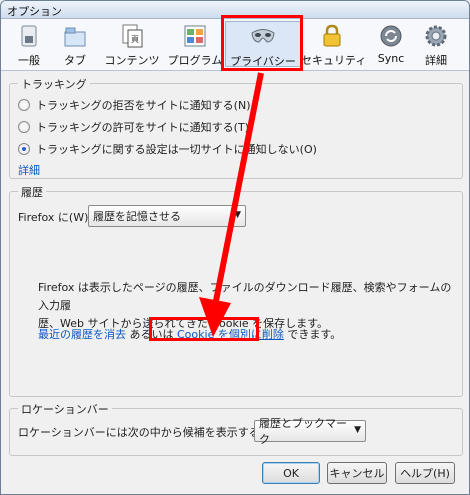 The height and width of the screenshot is (495, 470). I want to click on history-mode-label: Firefox に(W), so click(53, 217).